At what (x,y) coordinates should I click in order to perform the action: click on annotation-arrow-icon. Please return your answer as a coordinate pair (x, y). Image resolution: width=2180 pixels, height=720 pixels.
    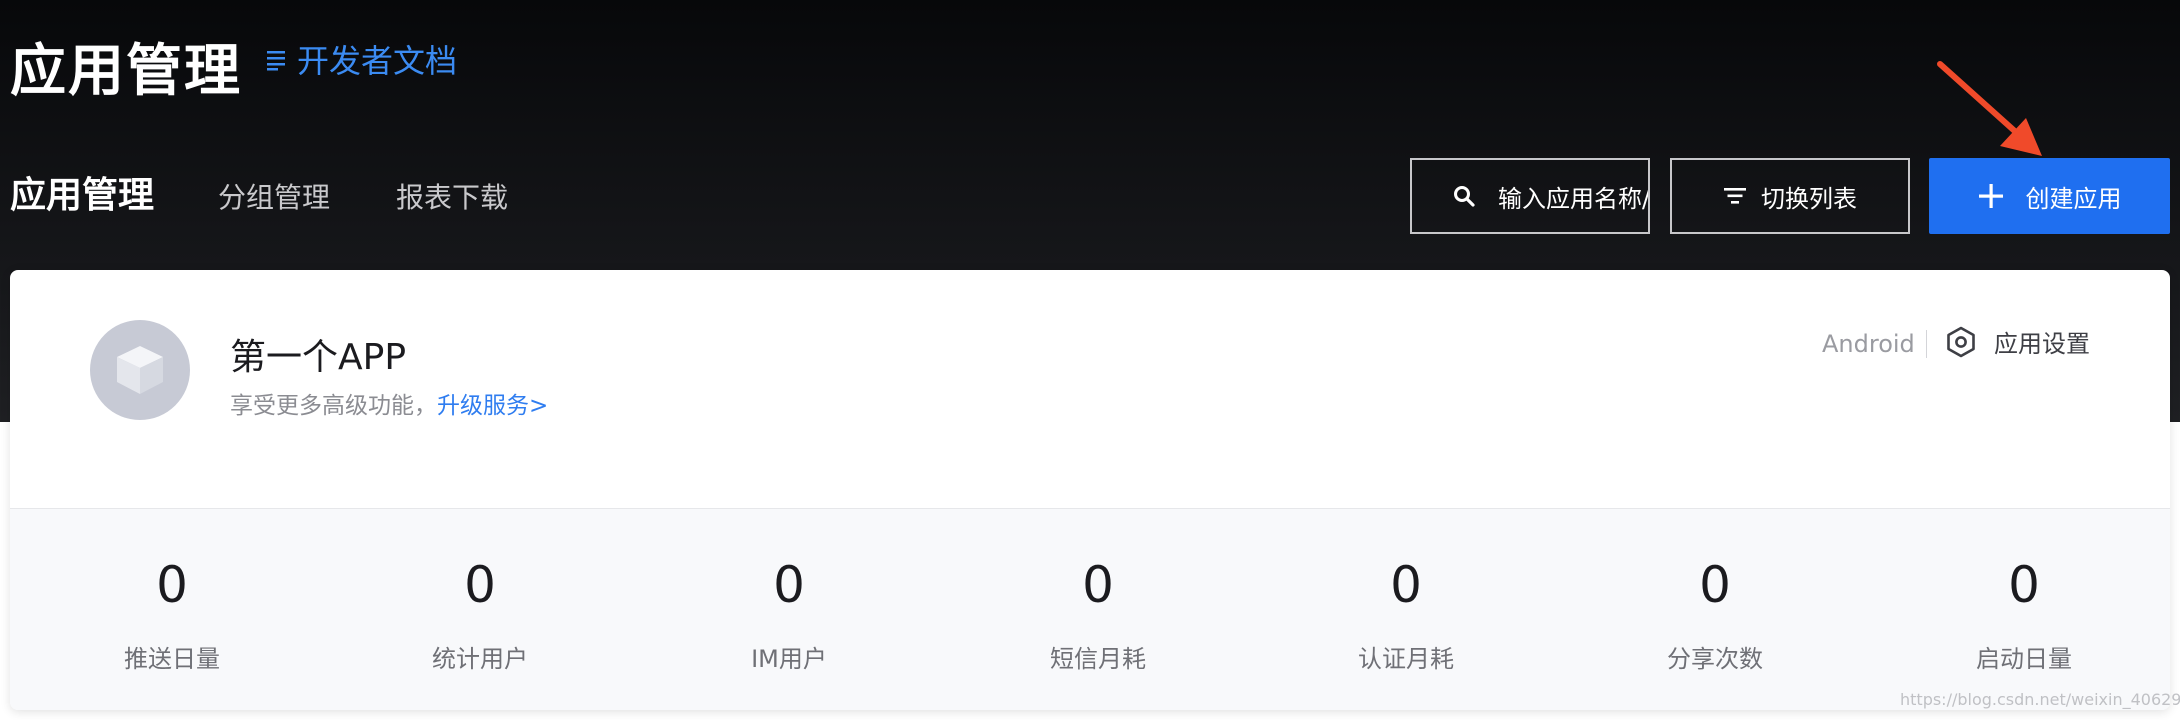
    Looking at the image, I should click on (1989, 108).